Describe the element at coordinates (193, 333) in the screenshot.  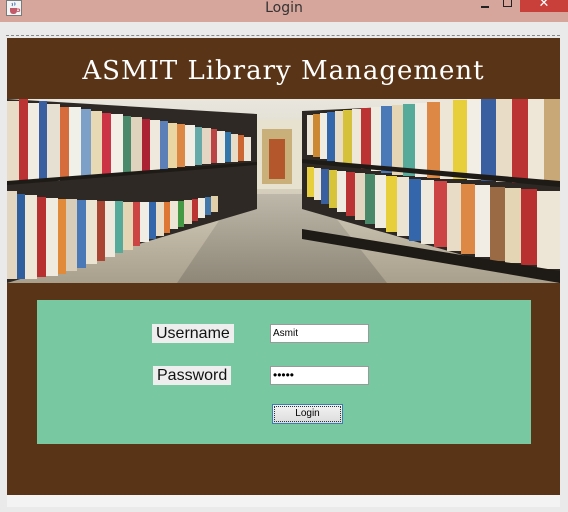
I see `username-label: Username` at that location.